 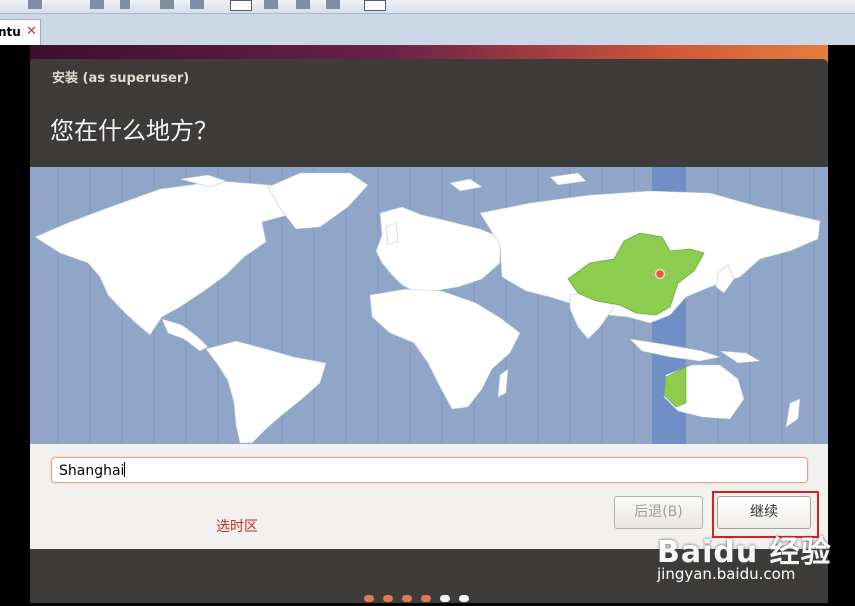 I want to click on continent-north-america, so click(x=166, y=258).